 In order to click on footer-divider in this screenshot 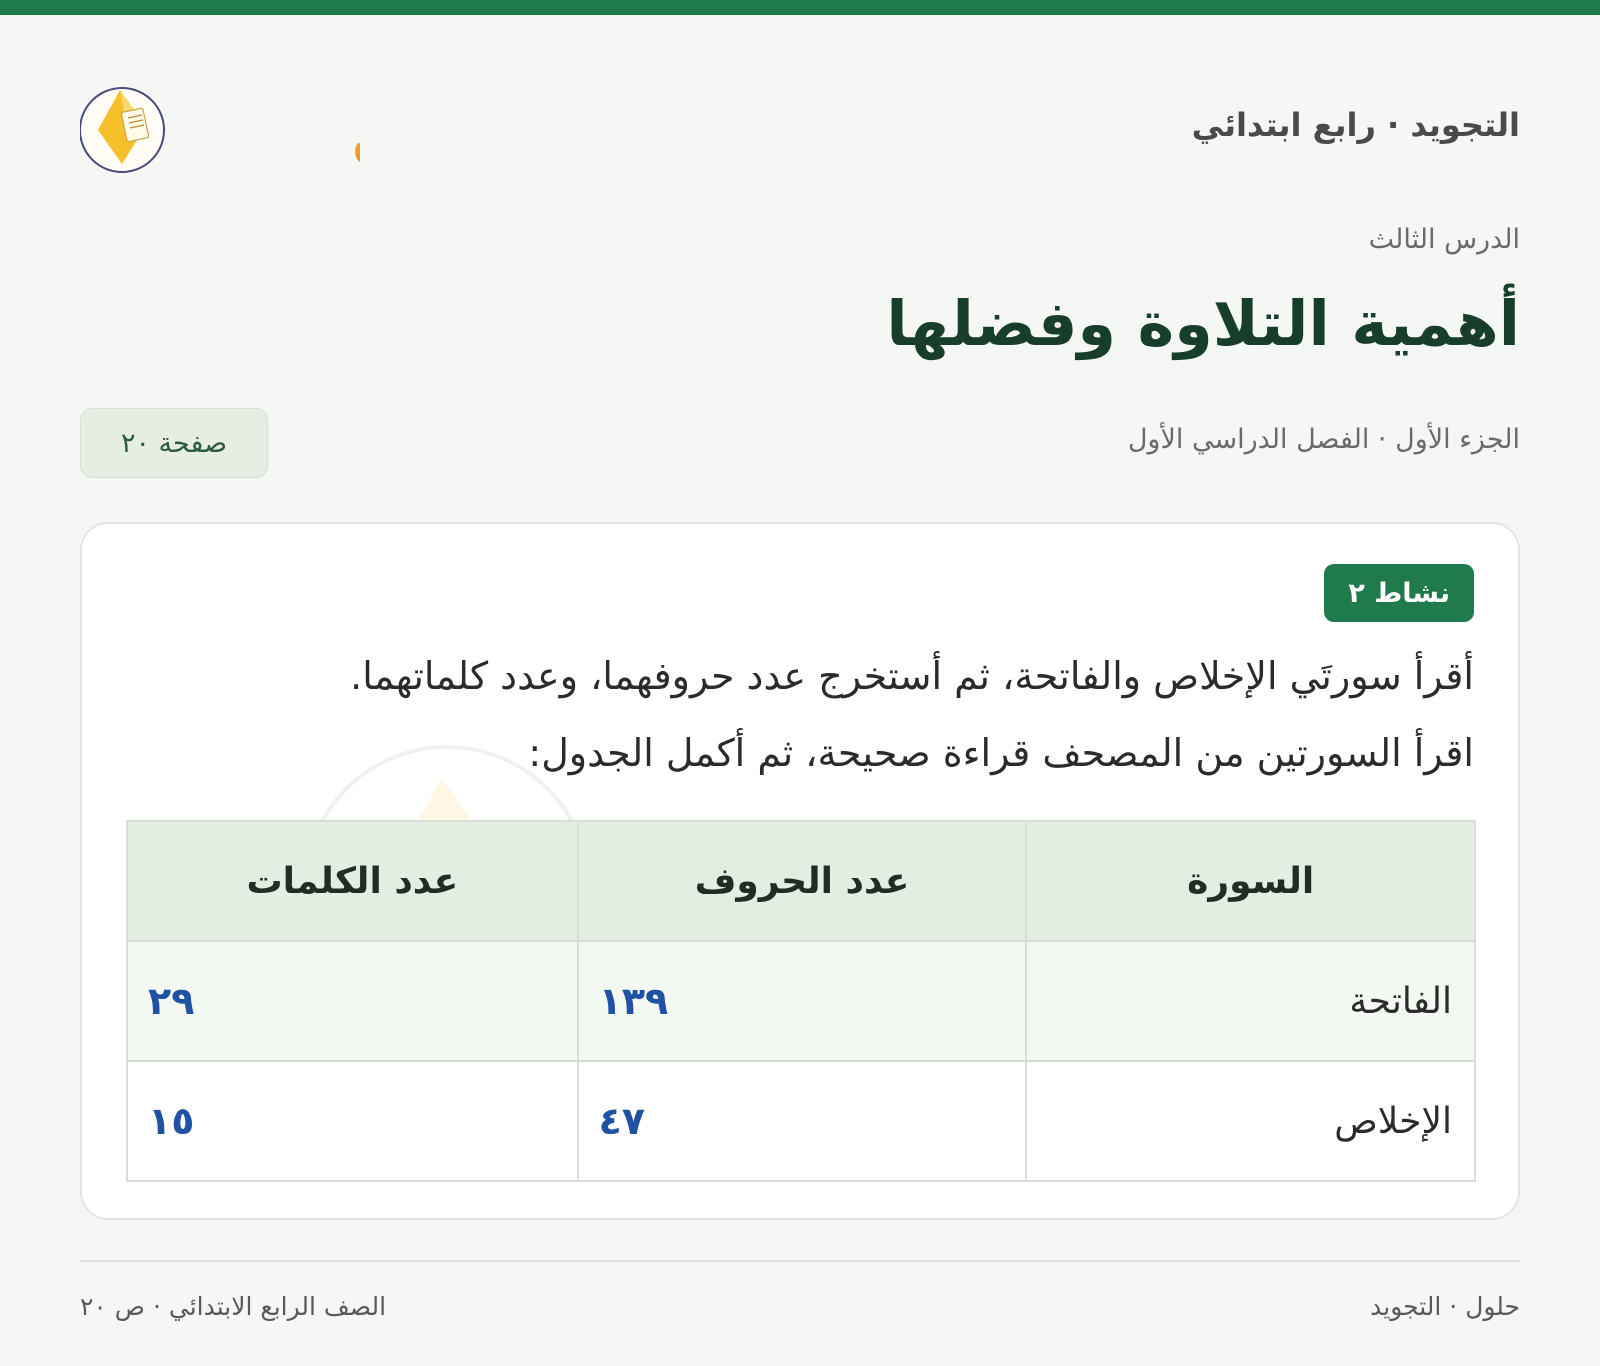, I will do `click(800, 1261)`.